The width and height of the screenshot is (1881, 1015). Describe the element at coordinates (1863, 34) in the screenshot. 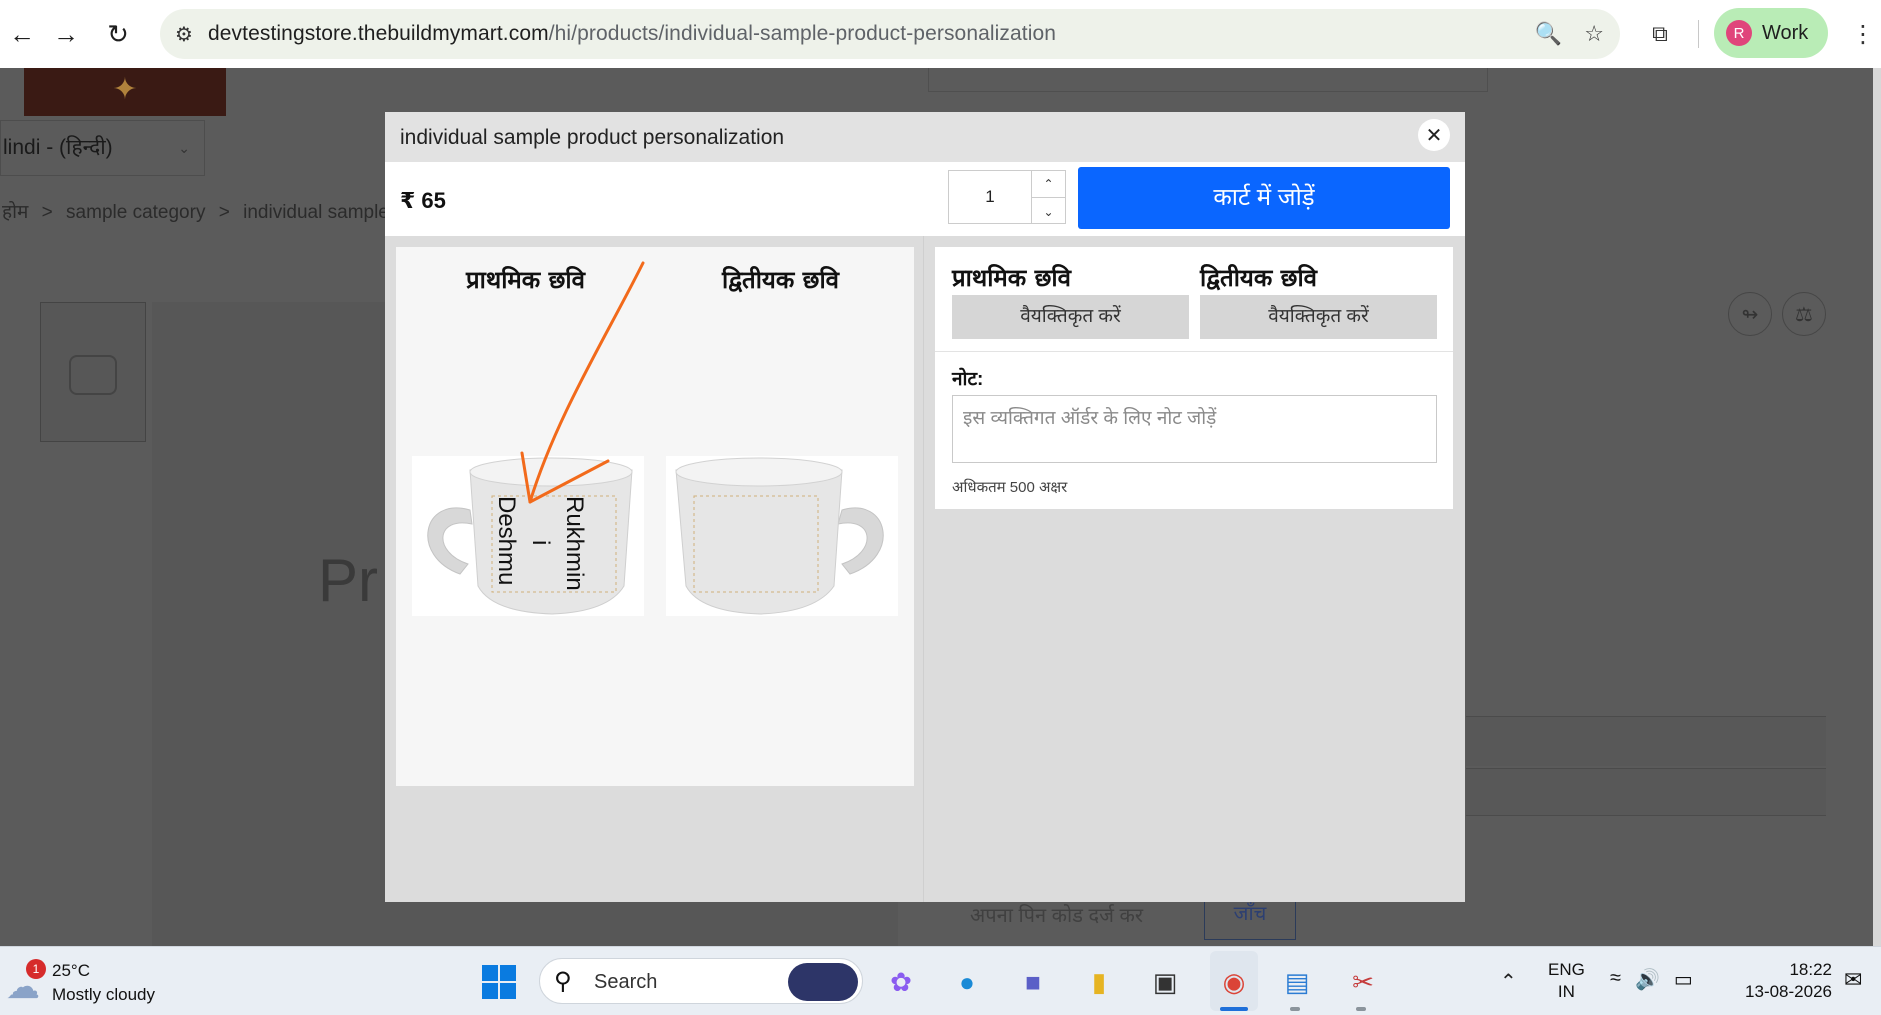

I see `browser-menu-icon: ⋮` at that location.